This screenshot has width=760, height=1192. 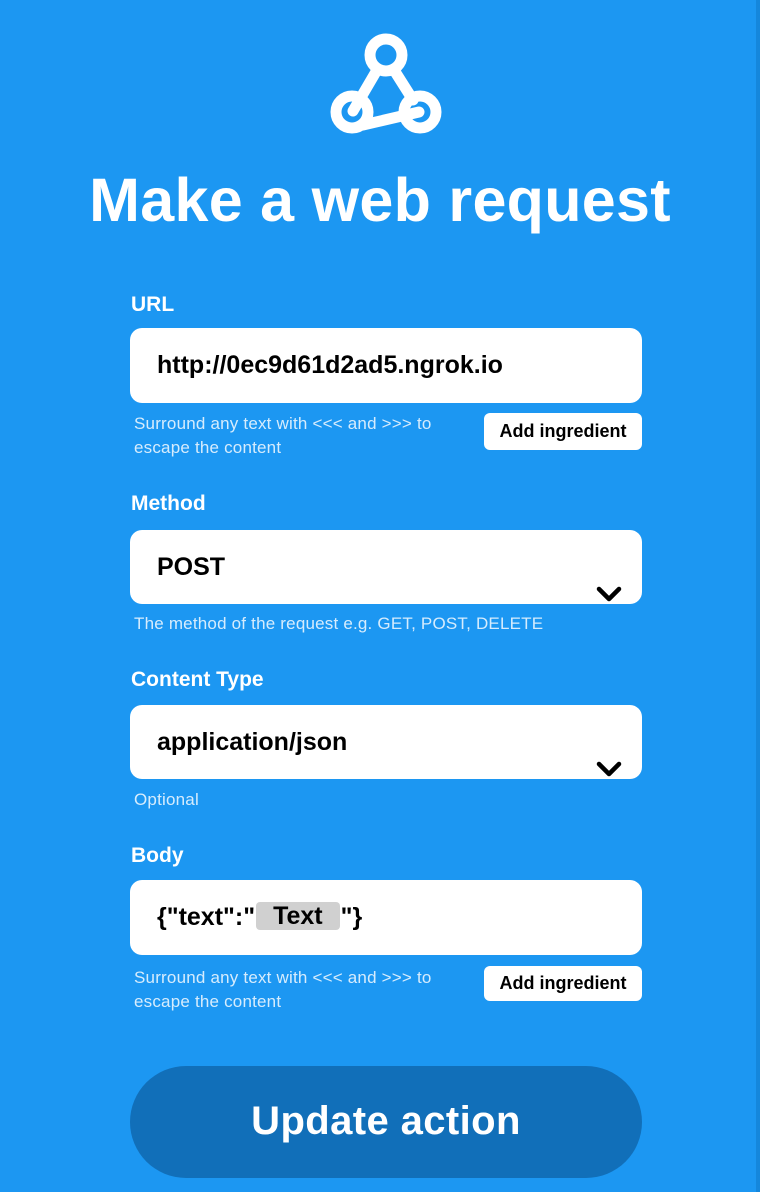 What do you see at coordinates (563, 983) in the screenshot?
I see `body-add-ingredient-button: Add ingredient` at bounding box center [563, 983].